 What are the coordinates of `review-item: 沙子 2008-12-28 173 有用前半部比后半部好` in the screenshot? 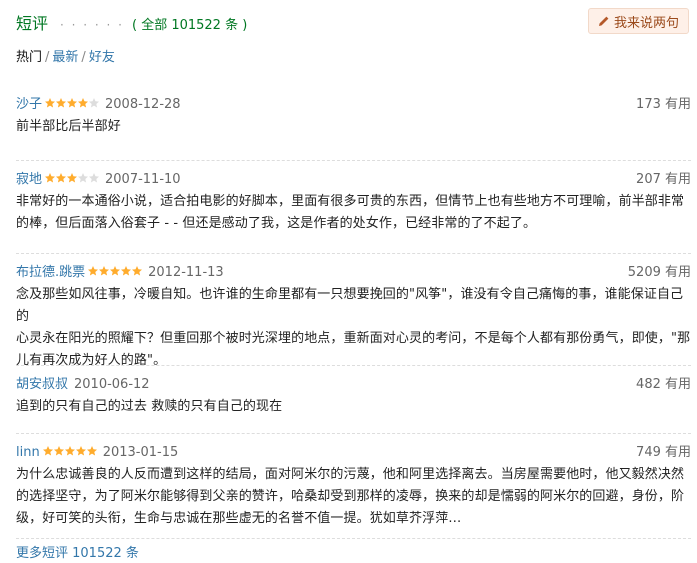 It's located at (353, 112).